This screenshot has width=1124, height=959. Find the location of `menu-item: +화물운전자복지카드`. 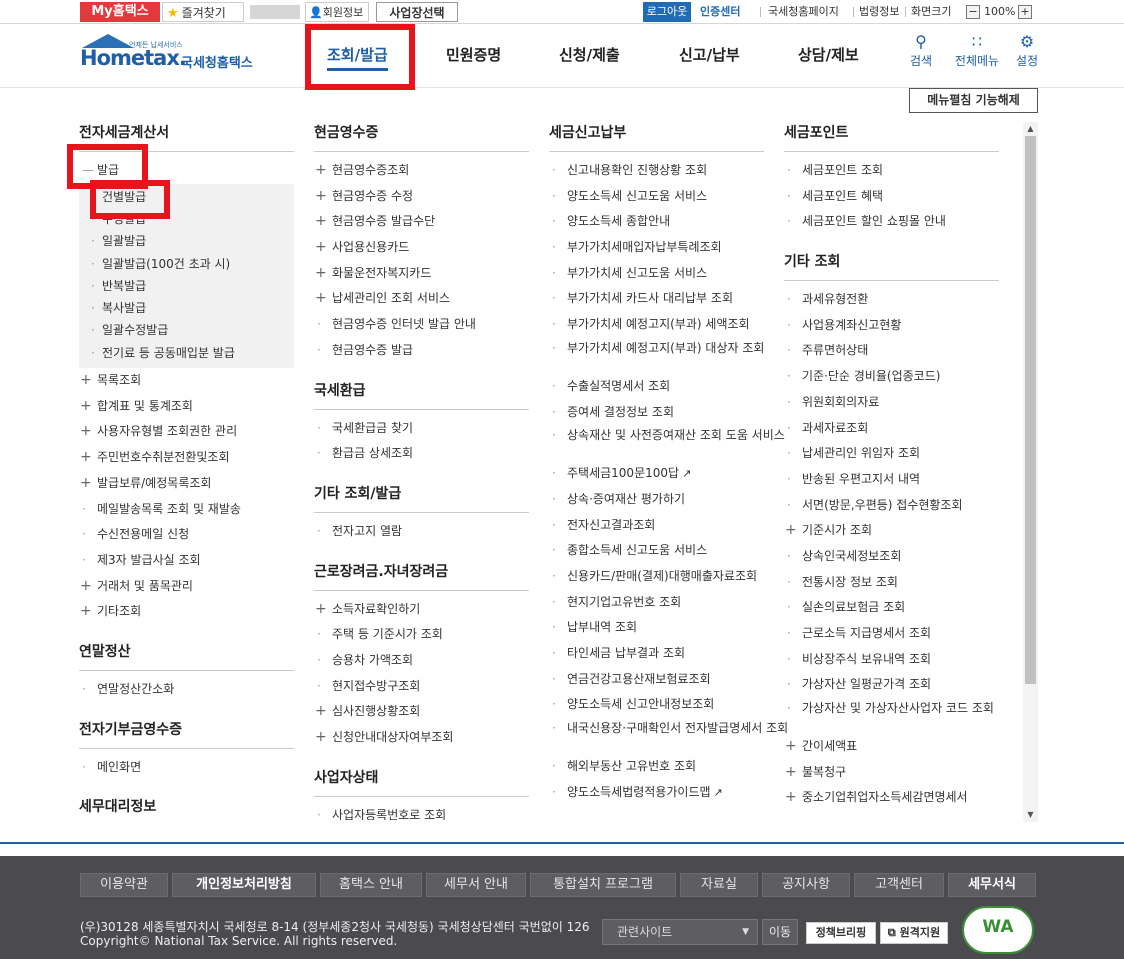

menu-item: +화물운전자복지카드 is located at coordinates (421, 274).